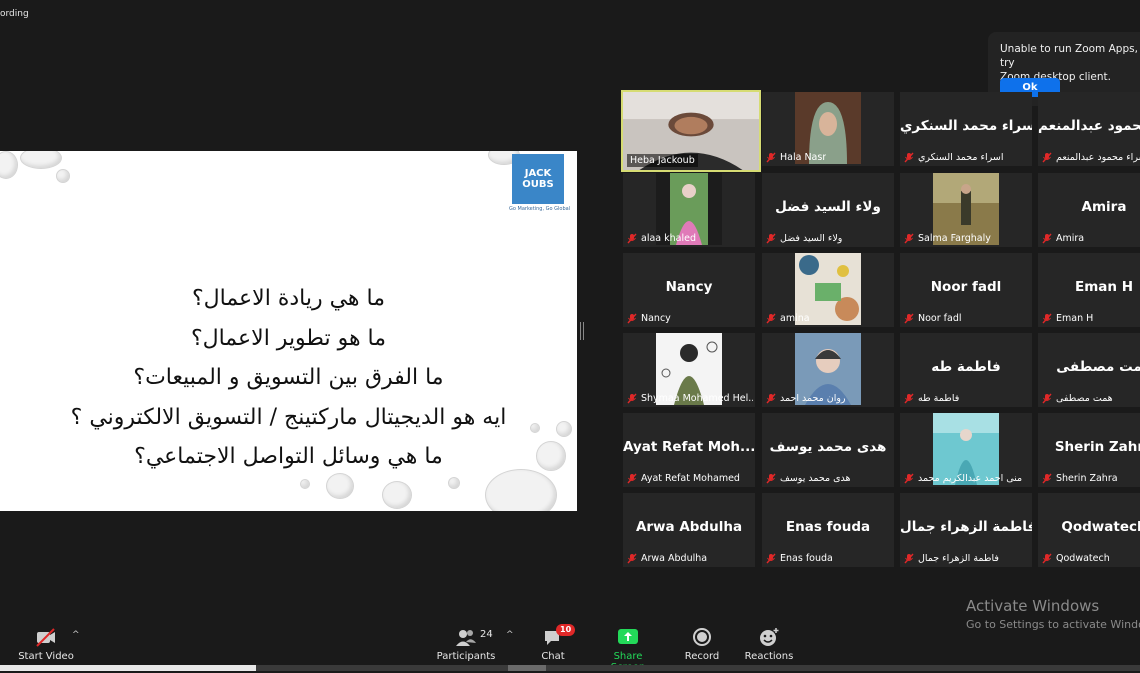 Image resolution: width=1140 pixels, height=673 pixels. Describe the element at coordinates (1098, 157) in the screenshot. I see `participant-name-text: اسراء محمود عبدالمنعم` at that location.